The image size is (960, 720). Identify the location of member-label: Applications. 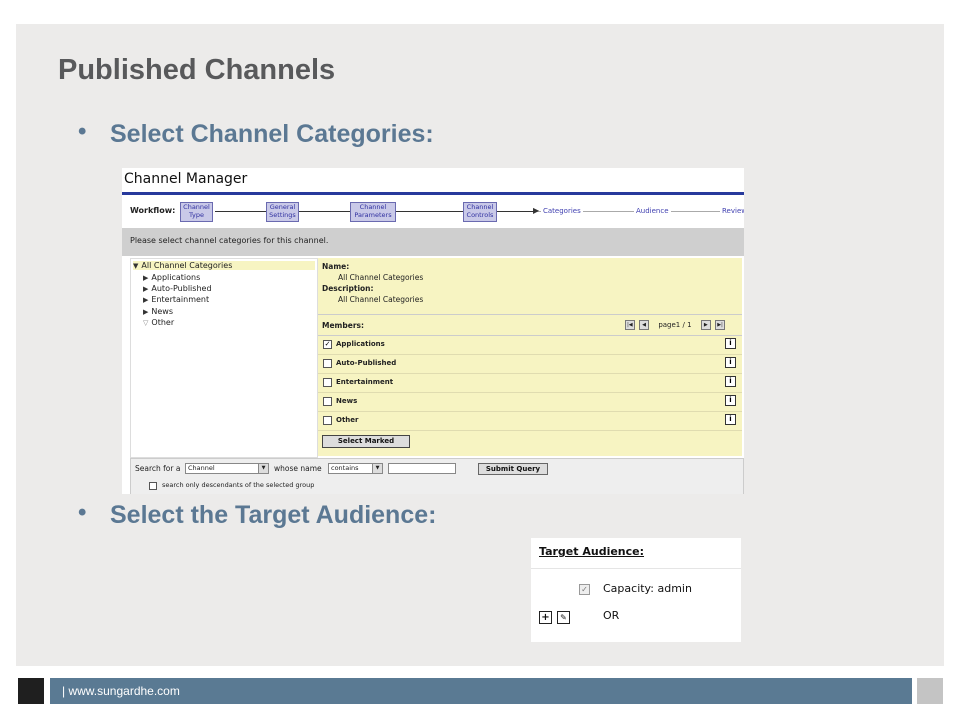
(360, 344).